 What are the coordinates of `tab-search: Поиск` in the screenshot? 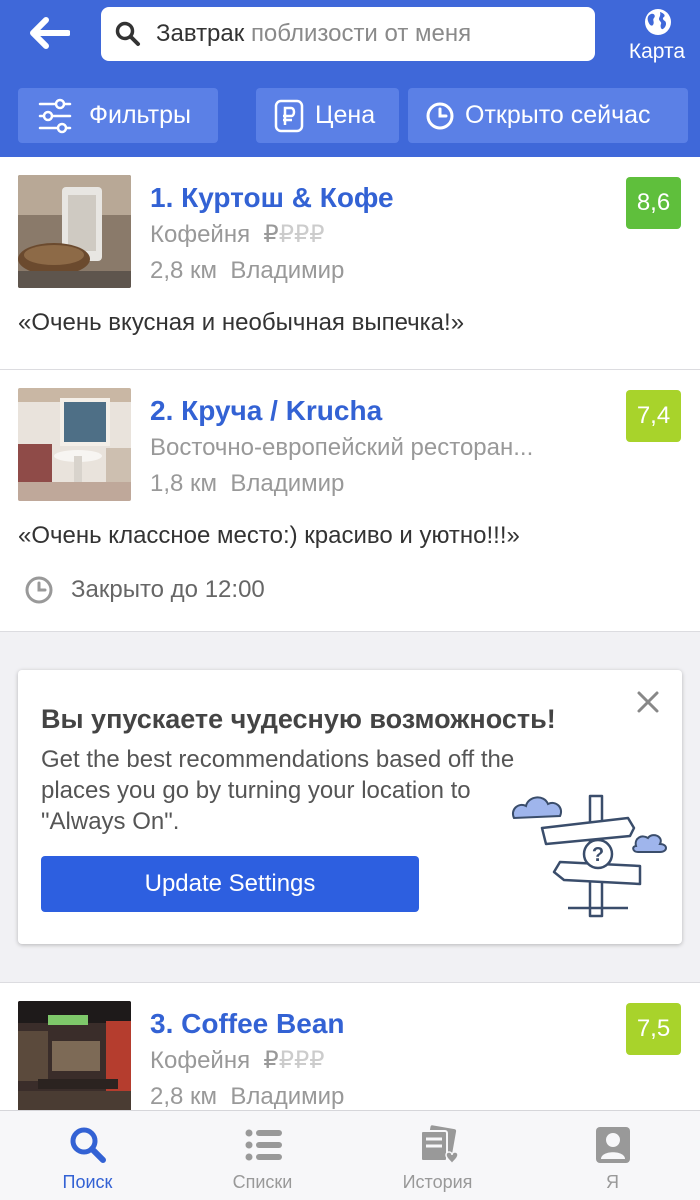 It's located at (87, 1155).